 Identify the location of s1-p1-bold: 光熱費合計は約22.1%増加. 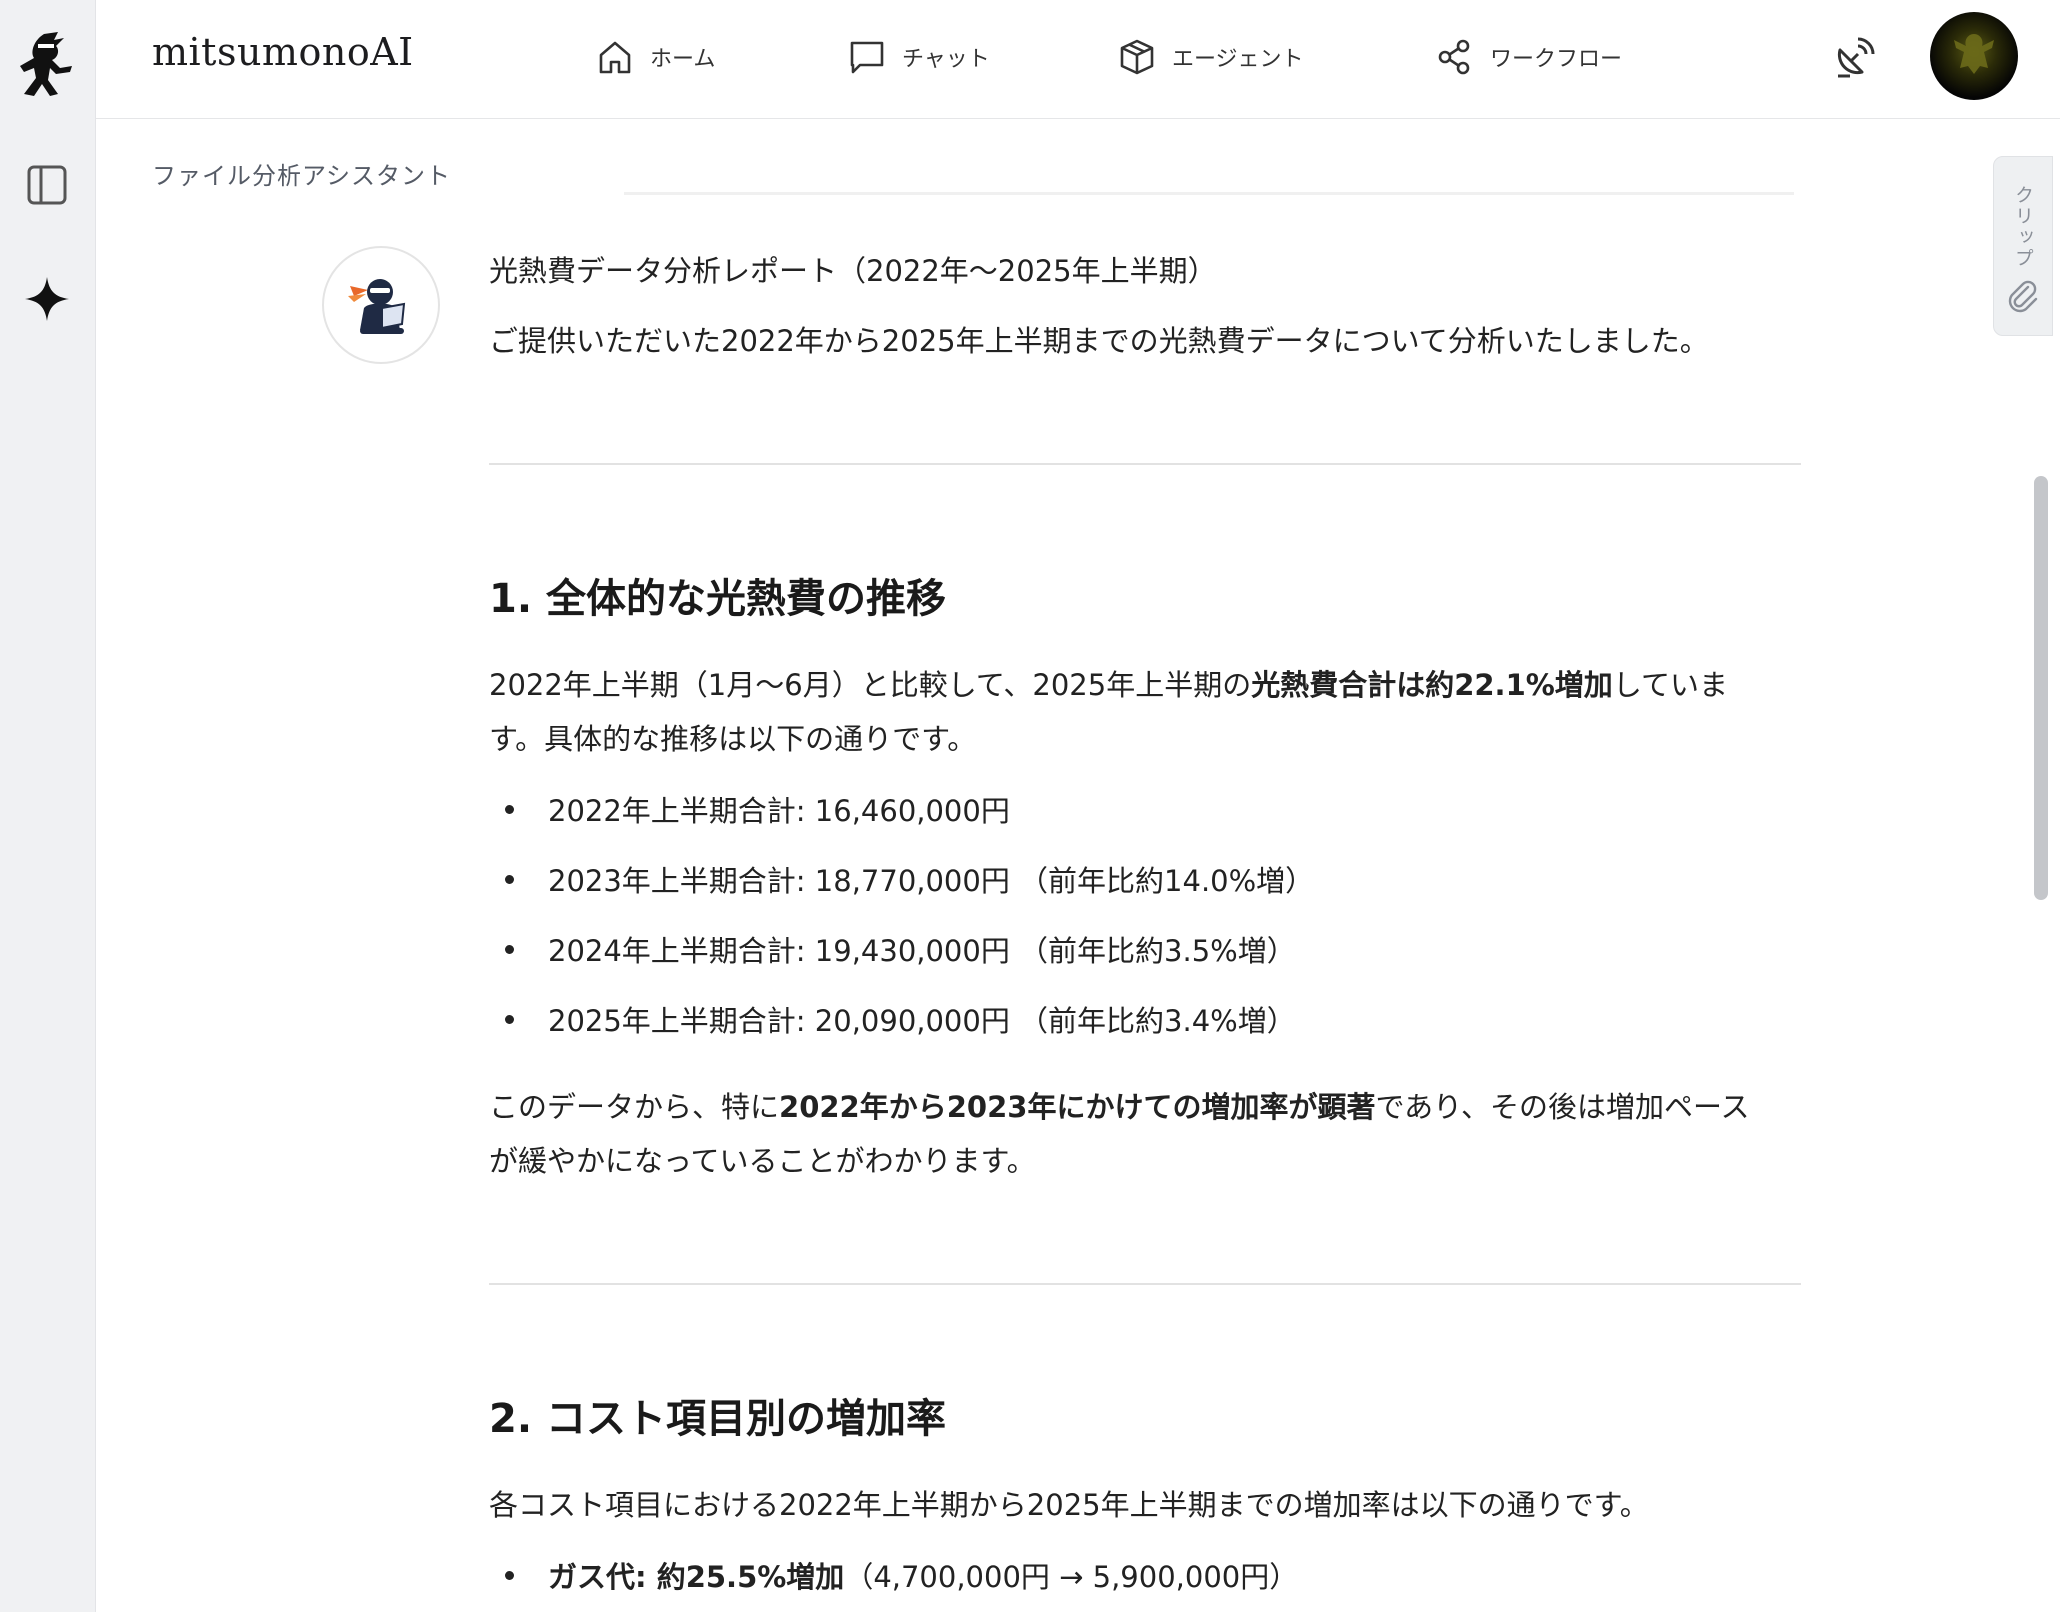
(1432, 685).